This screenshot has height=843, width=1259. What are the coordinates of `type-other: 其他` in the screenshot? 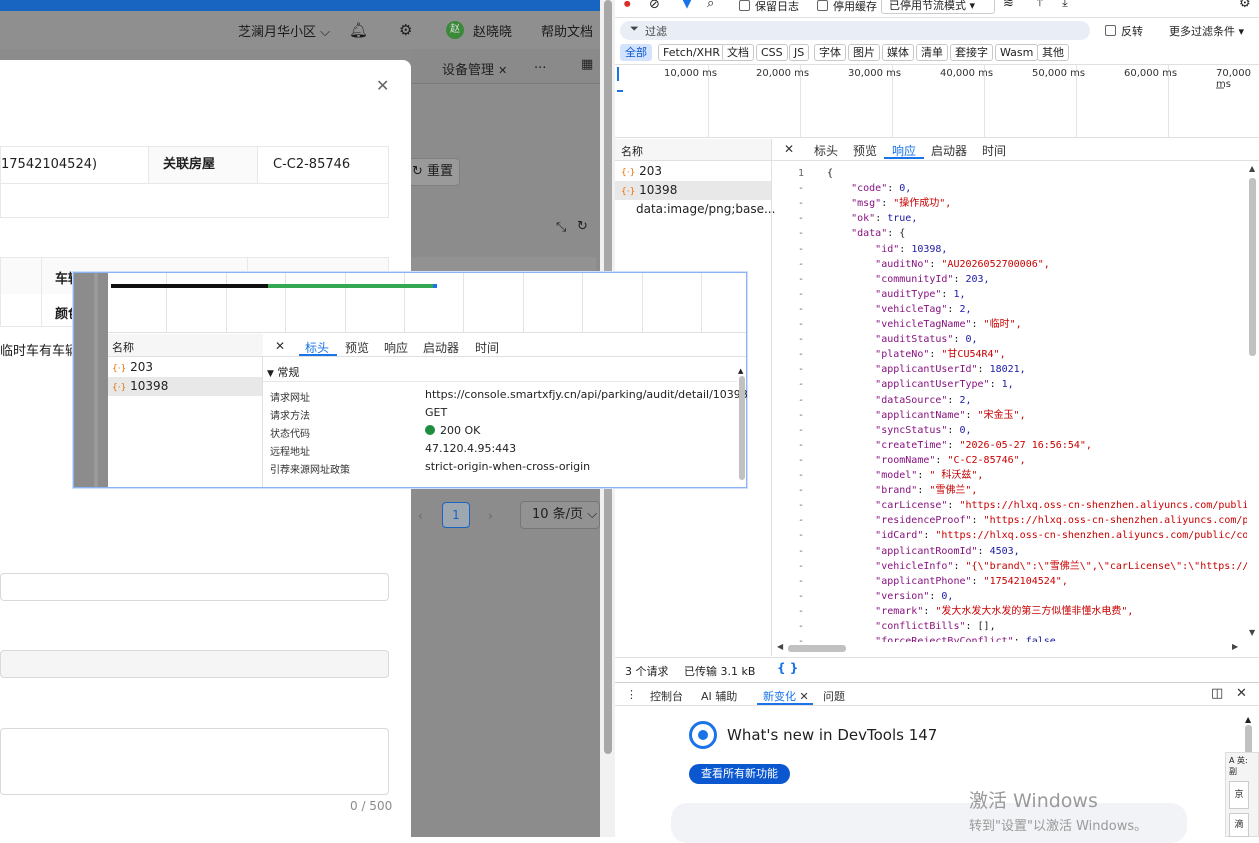 It's located at (1053, 52).